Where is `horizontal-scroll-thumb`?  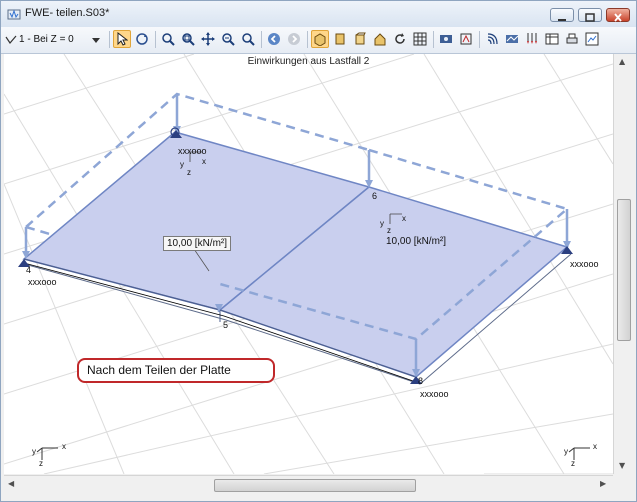 horizontal-scroll-thumb is located at coordinates (315, 485).